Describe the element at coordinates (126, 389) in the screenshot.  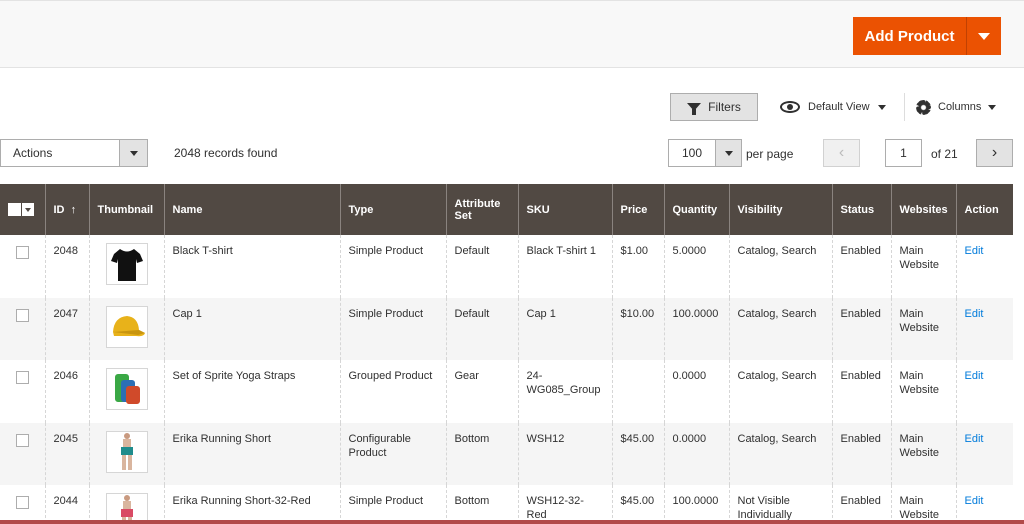
I see `yoga-straps-icon` at that location.